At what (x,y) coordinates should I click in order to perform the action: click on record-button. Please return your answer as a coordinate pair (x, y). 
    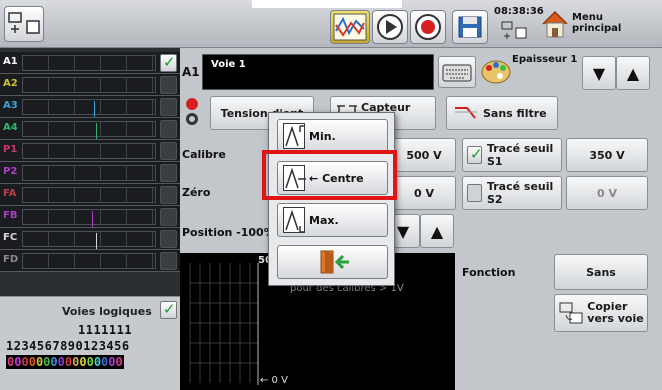
    Looking at the image, I should click on (428, 27).